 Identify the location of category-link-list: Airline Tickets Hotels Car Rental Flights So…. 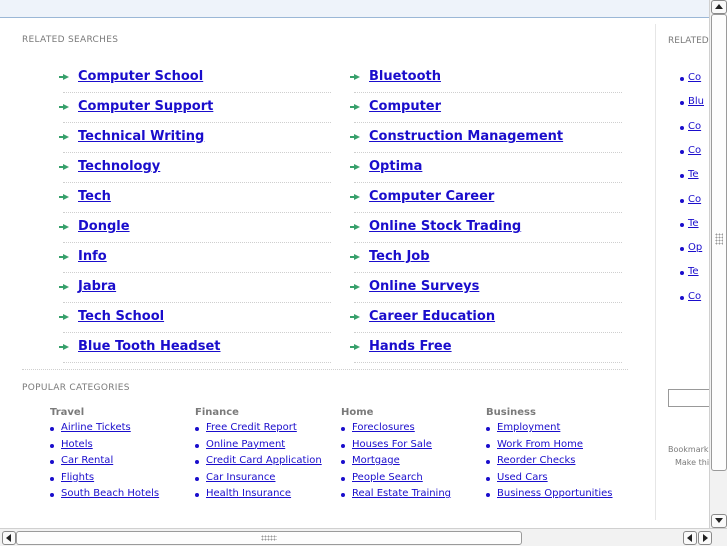
(120, 463).